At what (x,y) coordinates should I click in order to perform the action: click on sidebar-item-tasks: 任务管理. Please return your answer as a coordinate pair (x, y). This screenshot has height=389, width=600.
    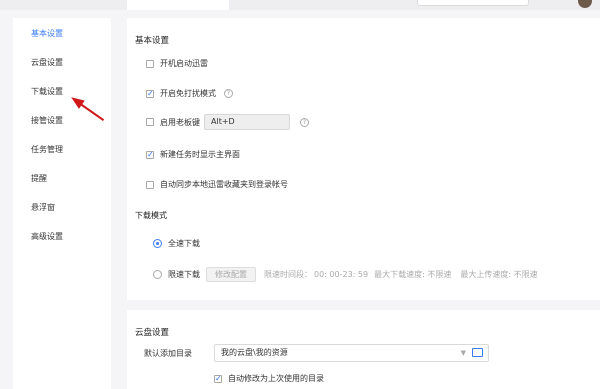
    Looking at the image, I should click on (62, 150).